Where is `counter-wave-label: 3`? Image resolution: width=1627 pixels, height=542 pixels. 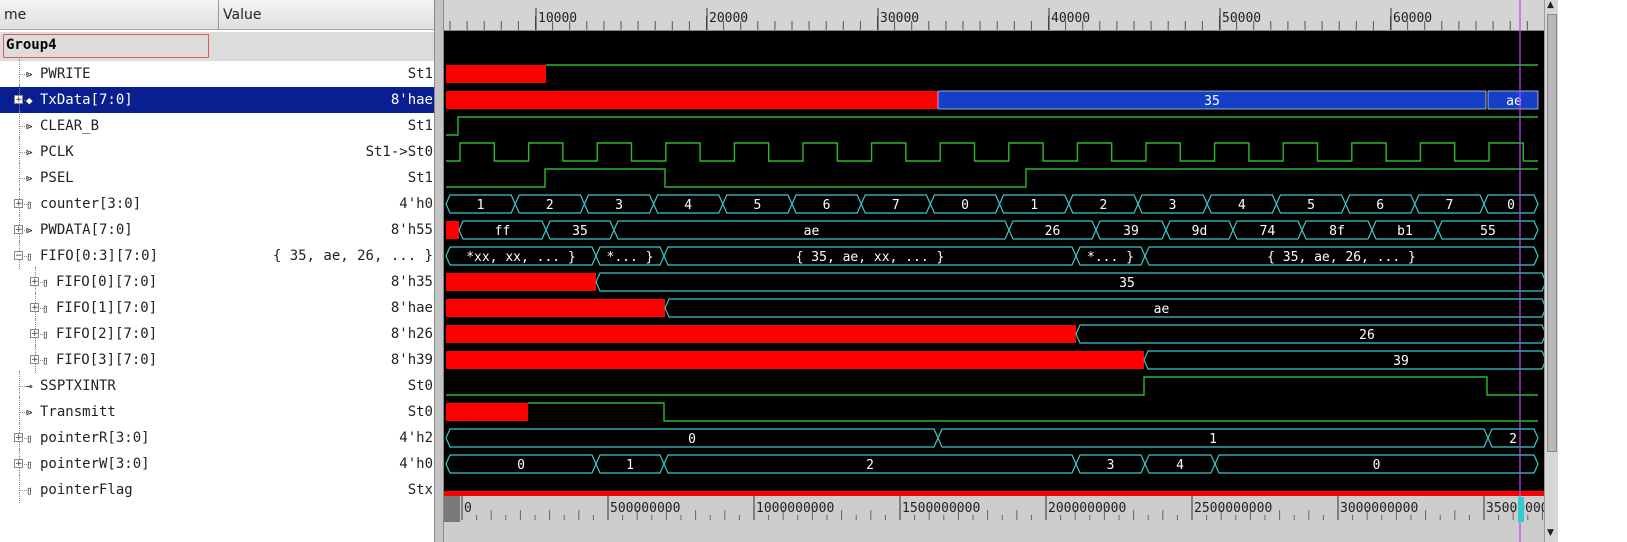 counter-wave-label: 3 is located at coordinates (1173, 205).